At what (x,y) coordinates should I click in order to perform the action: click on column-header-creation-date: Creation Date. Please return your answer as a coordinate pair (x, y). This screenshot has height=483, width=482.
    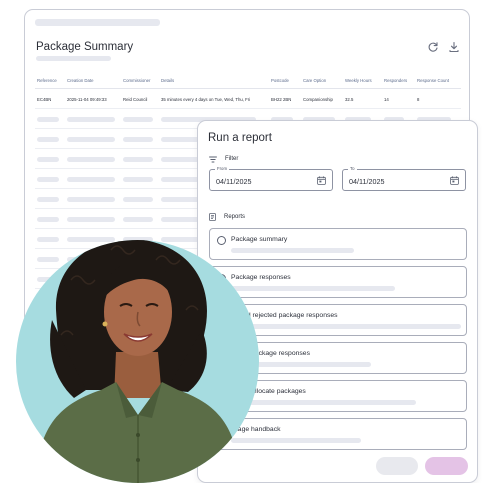
    Looking at the image, I should click on (80, 80).